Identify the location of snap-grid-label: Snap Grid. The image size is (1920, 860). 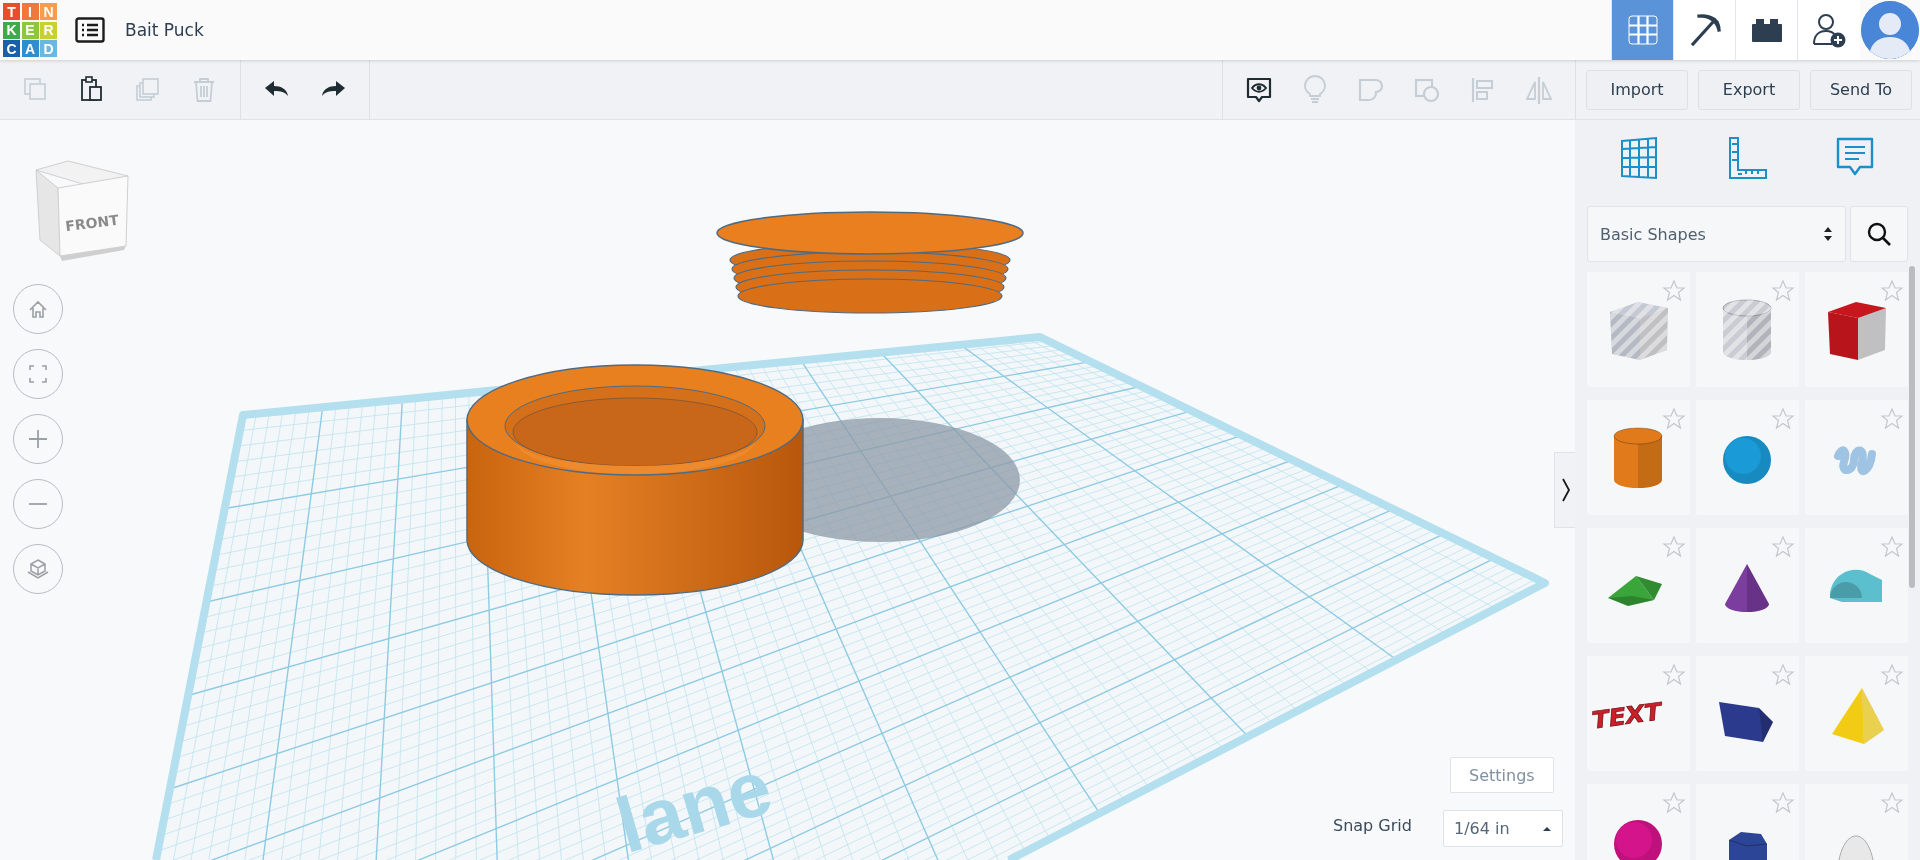
(1372, 826).